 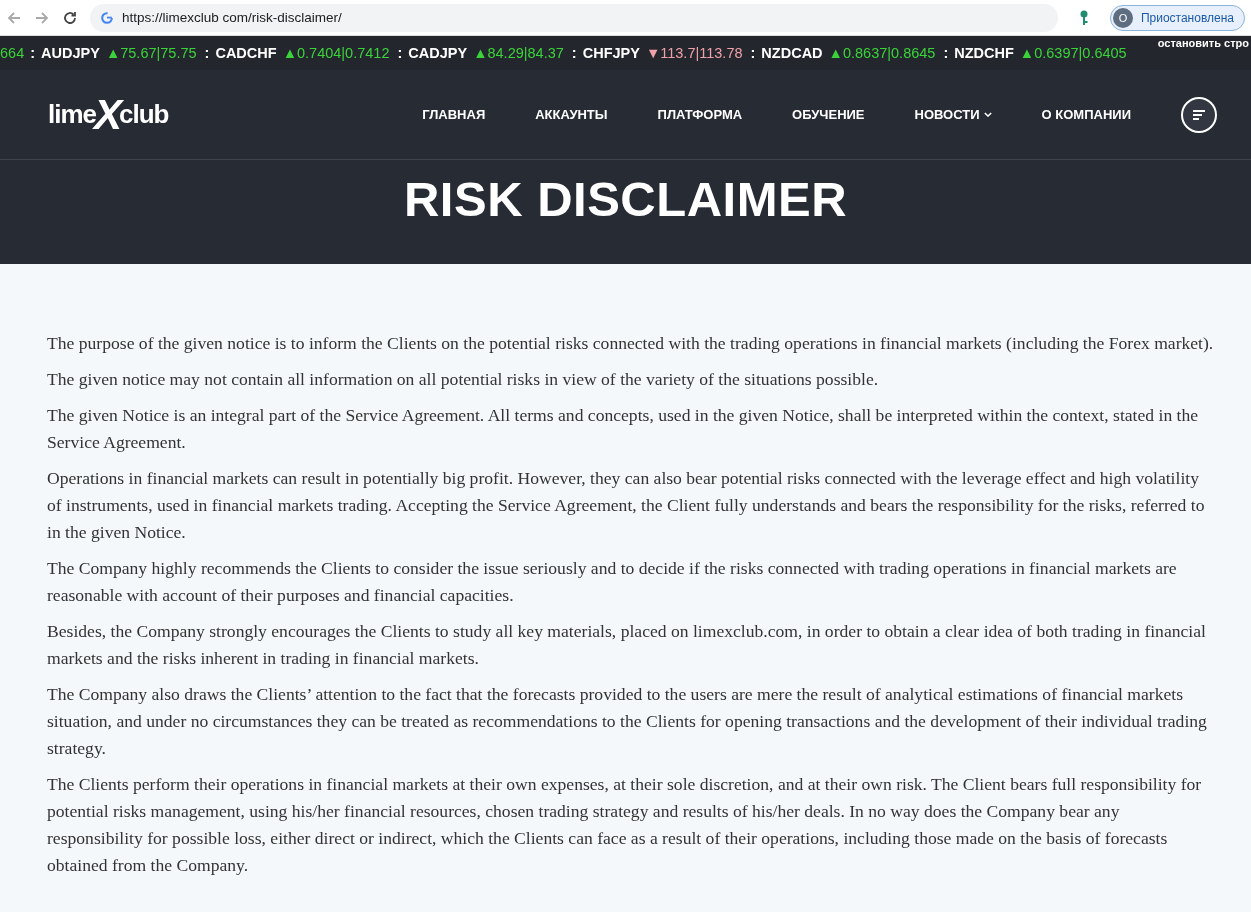 I want to click on profile-button: О Приостановлена, so click(x=1177, y=17).